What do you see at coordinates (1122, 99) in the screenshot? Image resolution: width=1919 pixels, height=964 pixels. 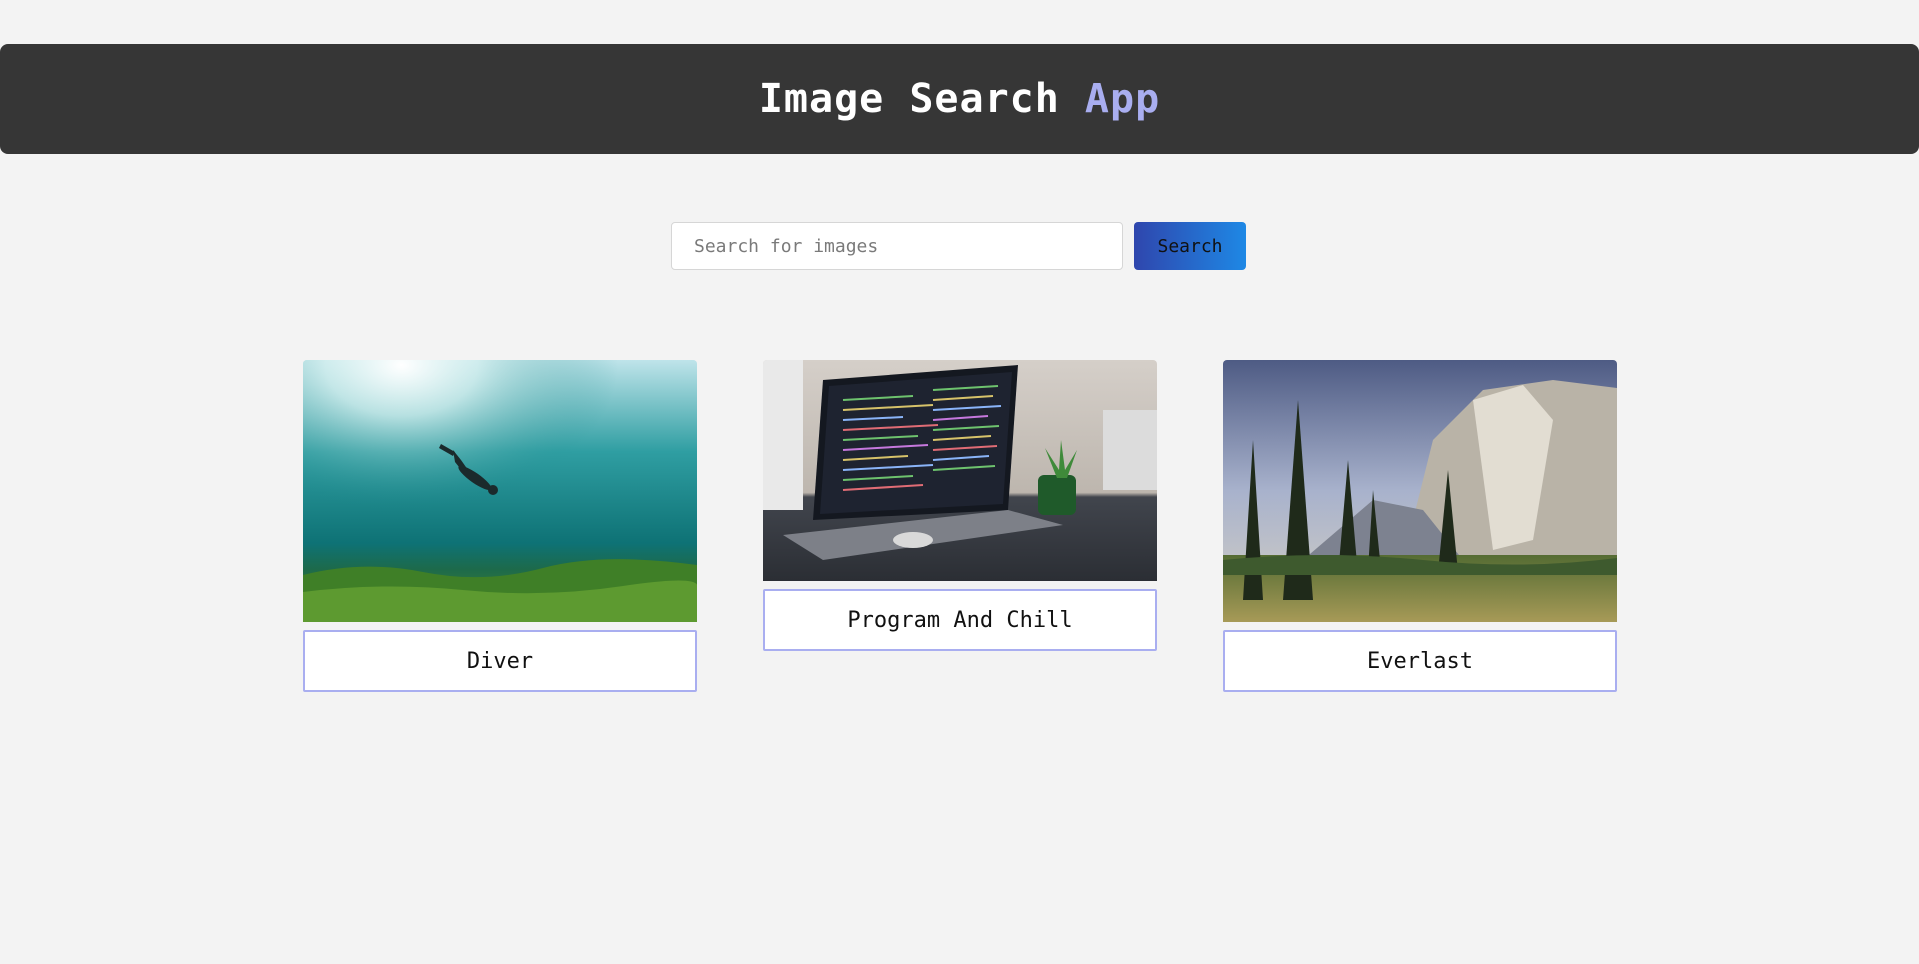 I see `title-accent: App` at bounding box center [1122, 99].